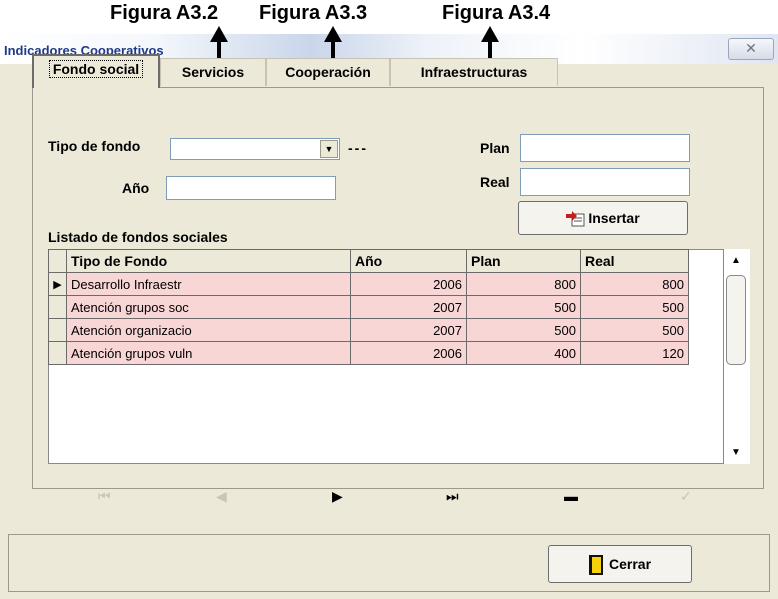 The width and height of the screenshot is (778, 599). I want to click on cell-tipo: Desarrollo Infraestr, so click(208, 284).